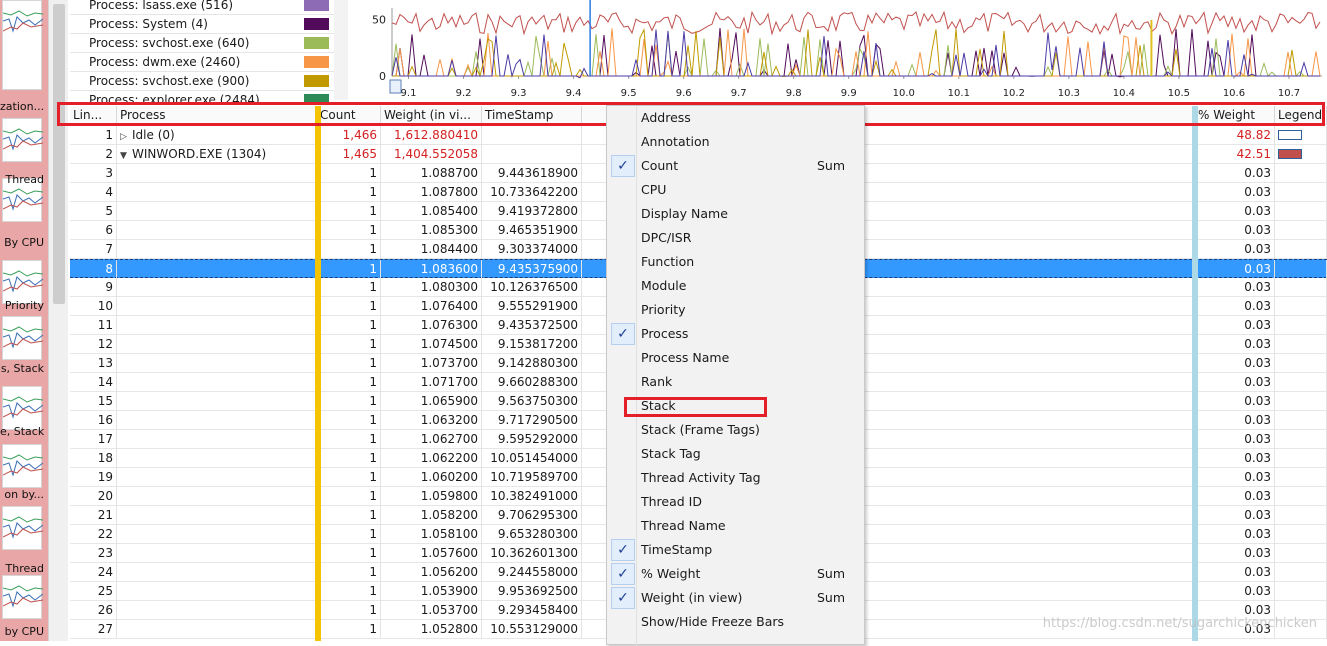  What do you see at coordinates (204, 81) in the screenshot?
I see `legend-item: Process: svchost.exe (900)` at bounding box center [204, 81].